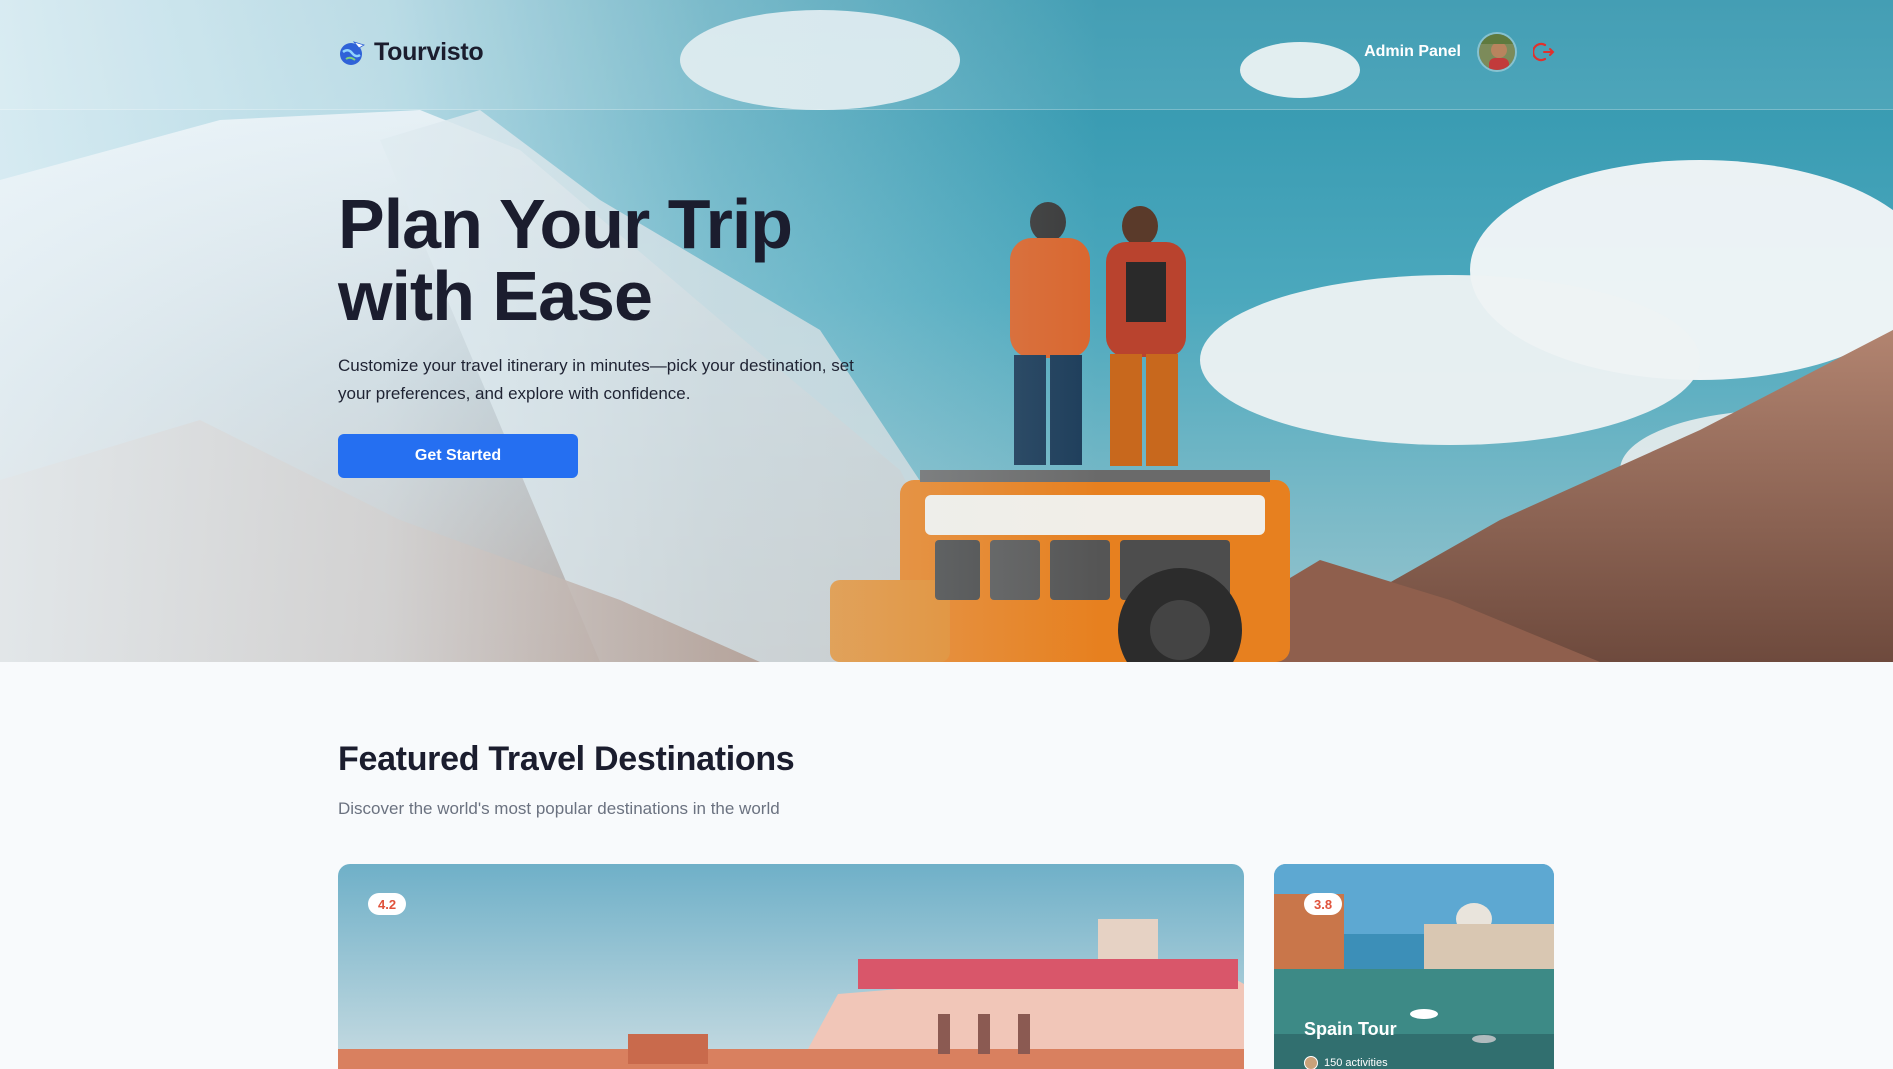 The height and width of the screenshot is (1069, 1893). What do you see at coordinates (1544, 52) in the screenshot?
I see `logout-icon` at bounding box center [1544, 52].